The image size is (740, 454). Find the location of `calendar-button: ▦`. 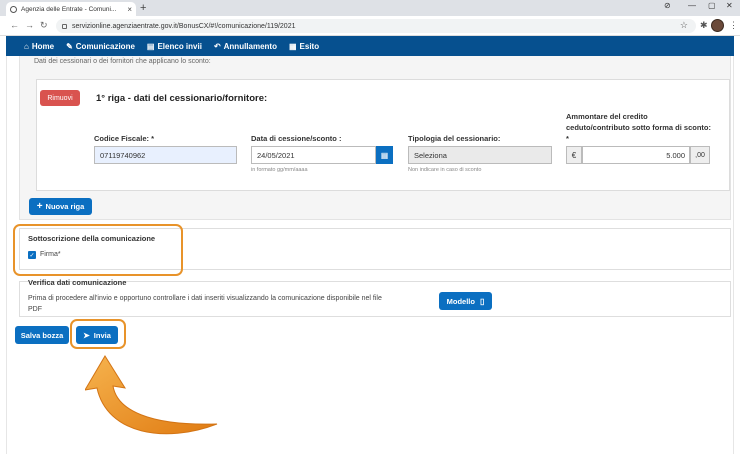

calendar-button: ▦ is located at coordinates (384, 155).